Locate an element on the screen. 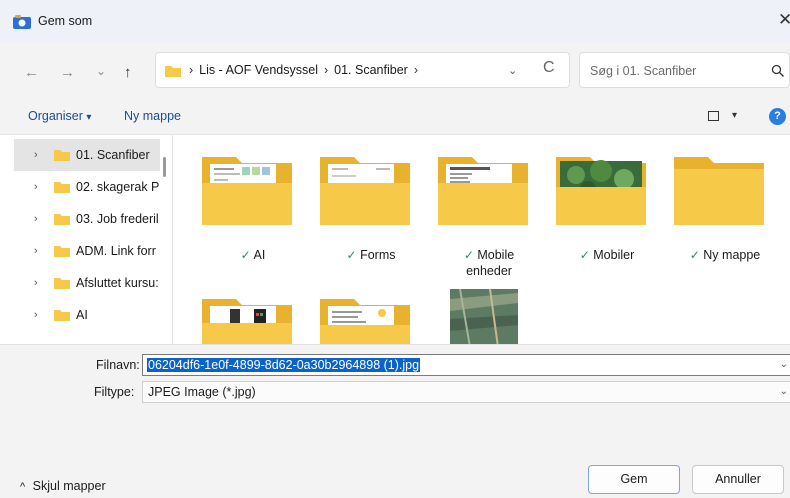 The image size is (790, 498). new-folder-button: Ny mappe is located at coordinates (152, 116).